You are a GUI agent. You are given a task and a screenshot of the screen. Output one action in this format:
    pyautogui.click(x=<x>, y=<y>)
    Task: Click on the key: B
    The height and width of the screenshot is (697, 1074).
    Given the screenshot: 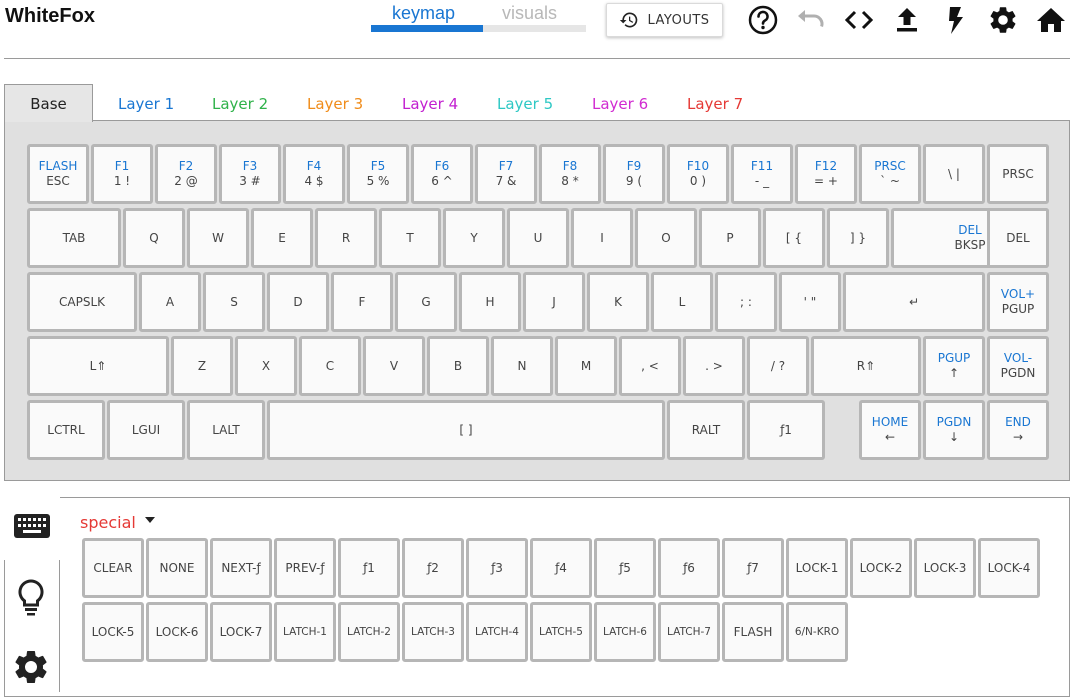 What is the action you would take?
    pyautogui.click(x=458, y=366)
    